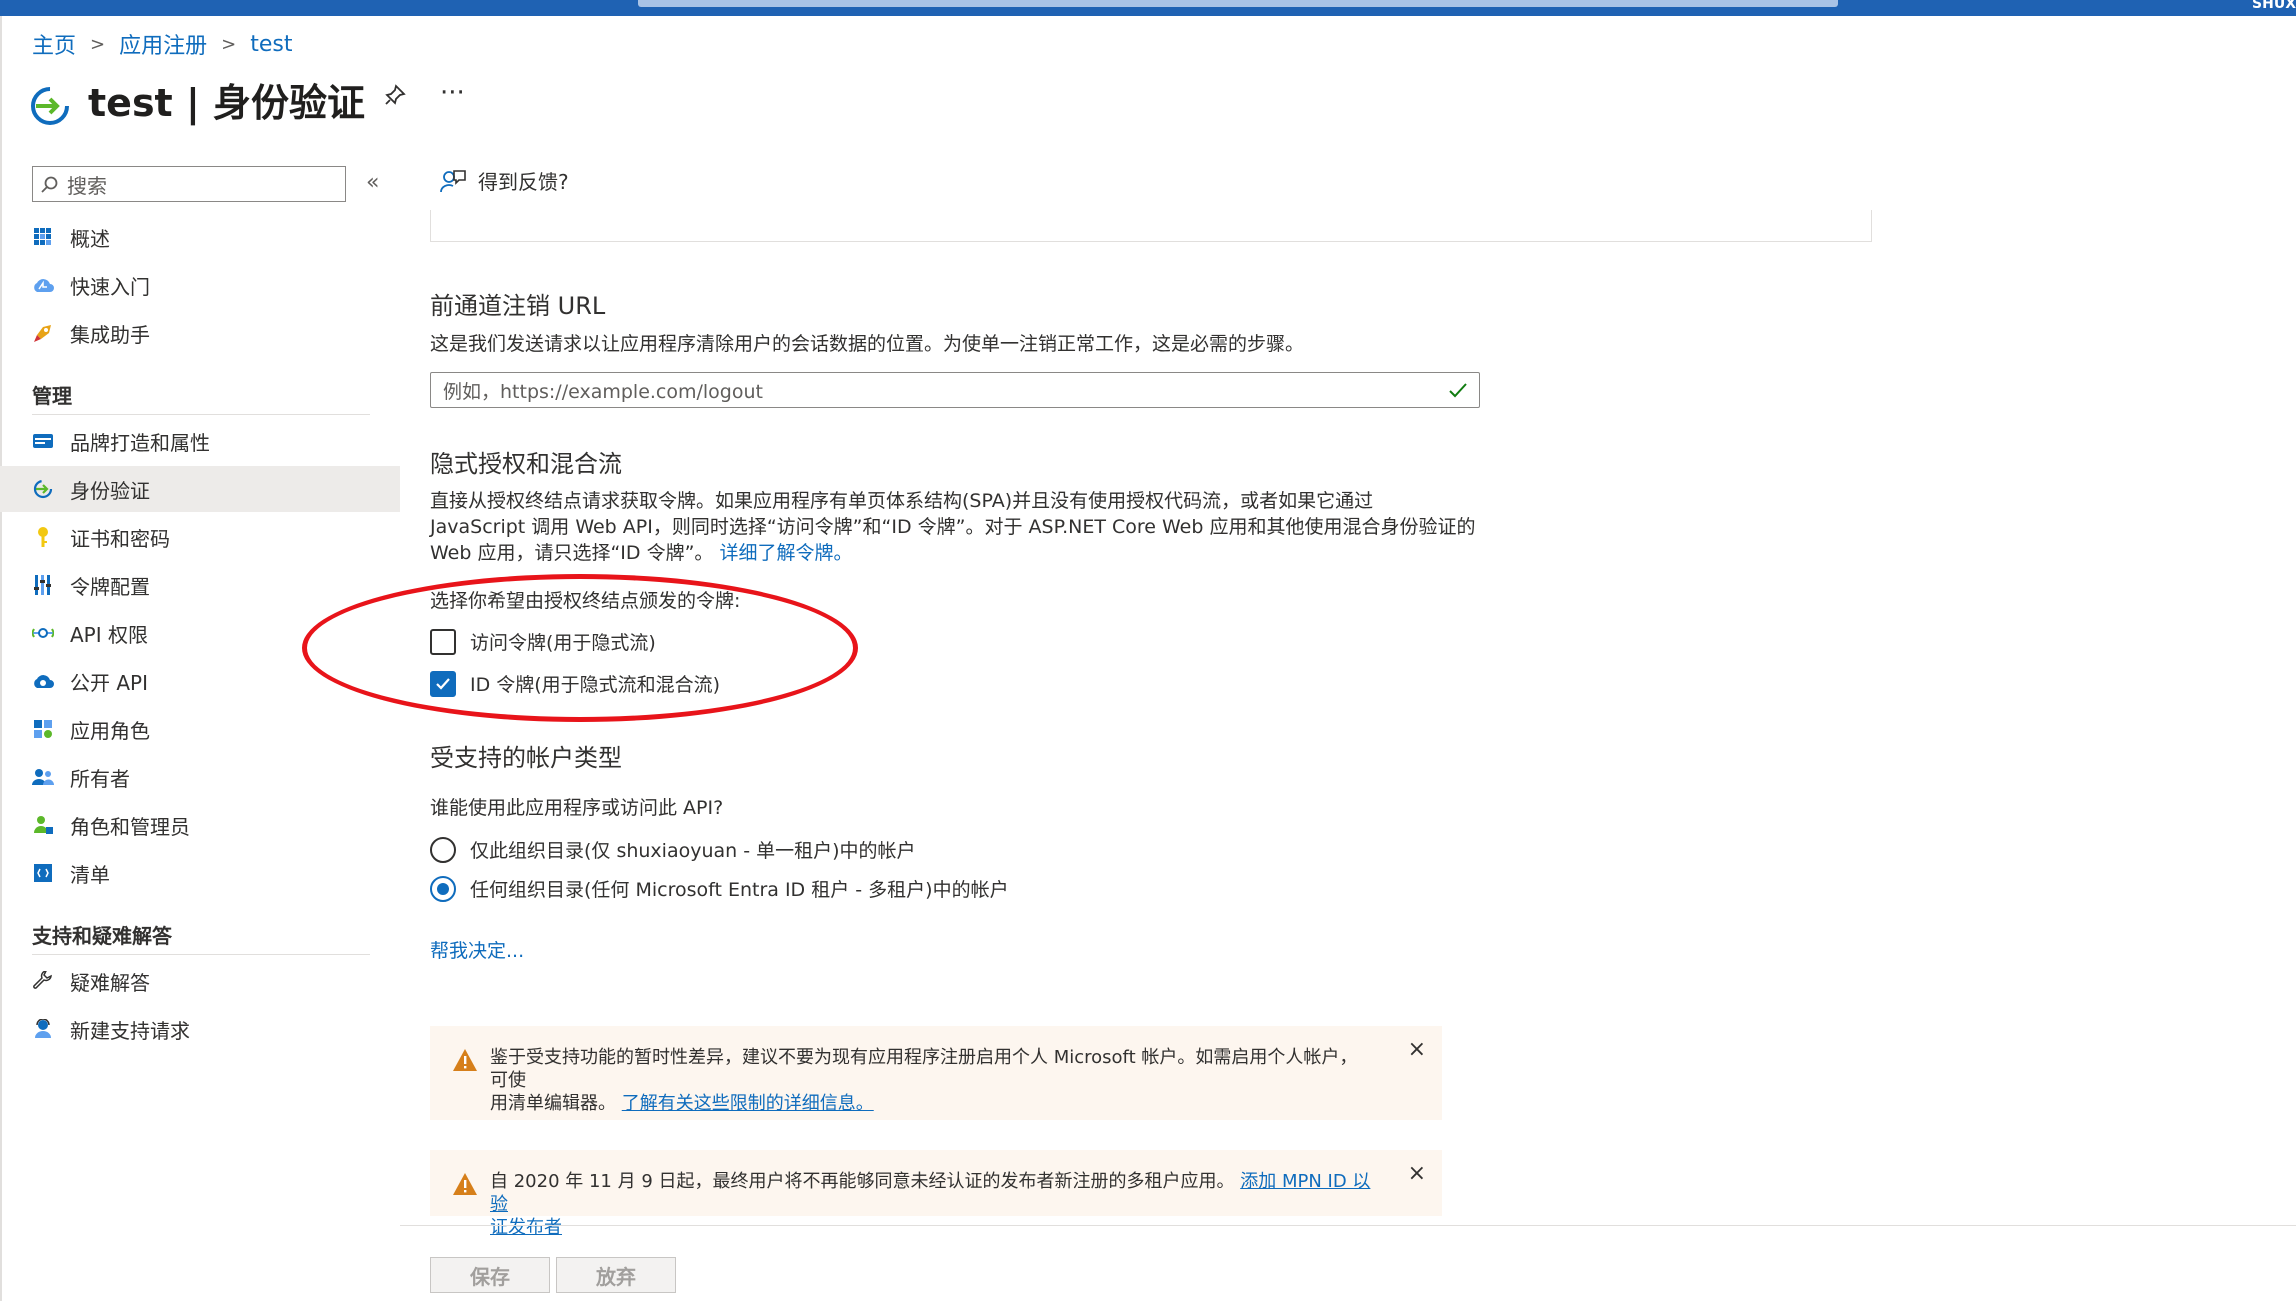 The width and height of the screenshot is (2296, 1301). Describe the element at coordinates (490, 1275) in the screenshot. I see `save-button: 保存` at that location.